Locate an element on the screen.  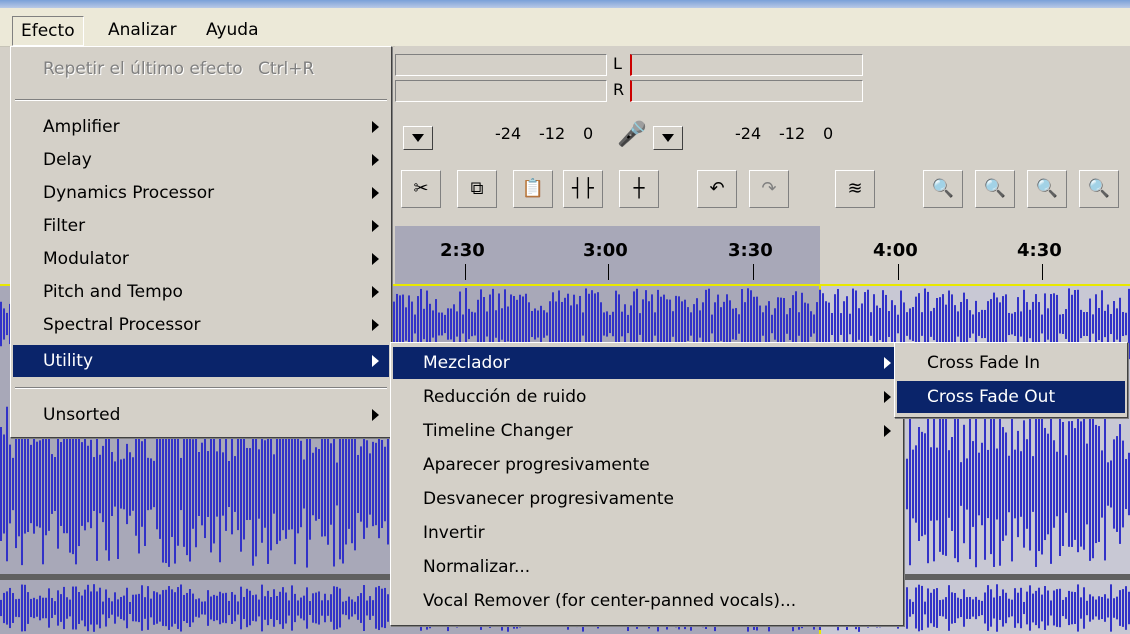
silence-icon: ┼ is located at coordinates (639, 189).